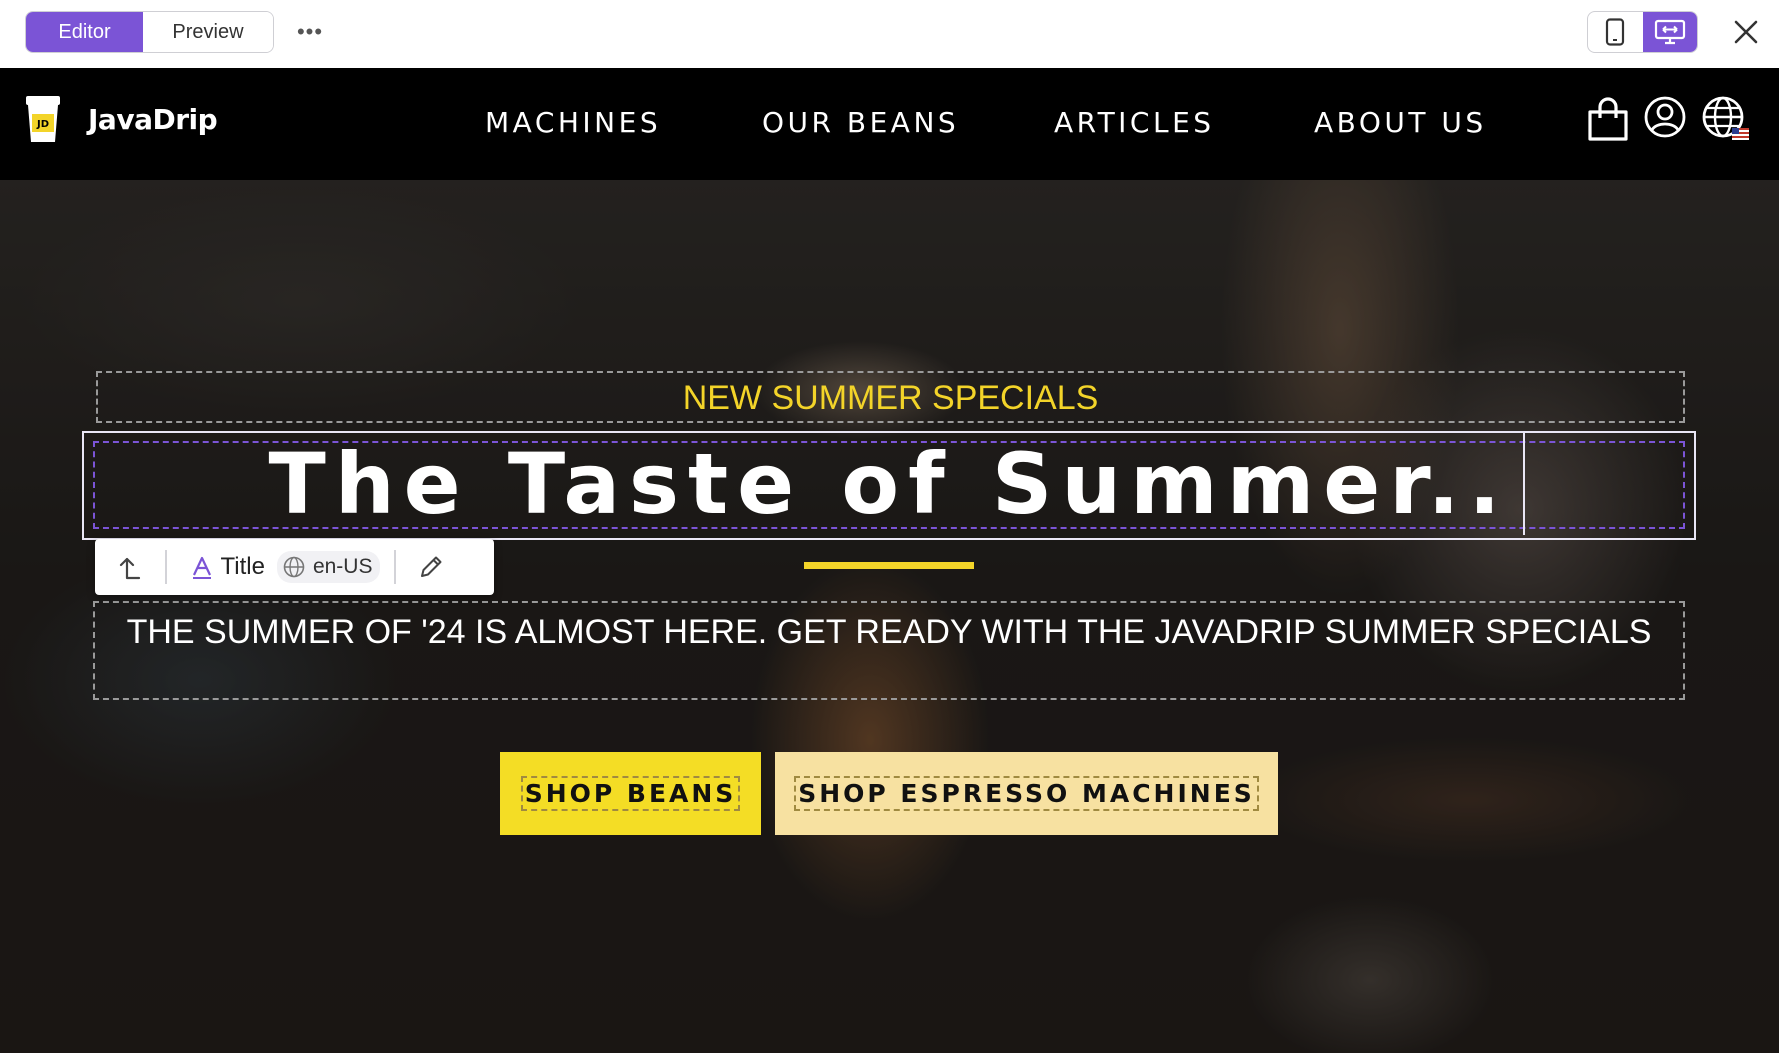 This screenshot has width=1779, height=1053. I want to click on close-icon, so click(1746, 32).